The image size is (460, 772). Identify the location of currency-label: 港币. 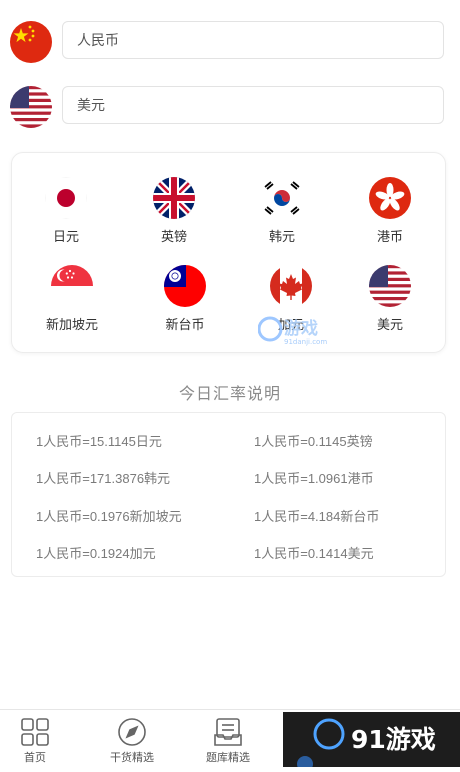
(389, 236).